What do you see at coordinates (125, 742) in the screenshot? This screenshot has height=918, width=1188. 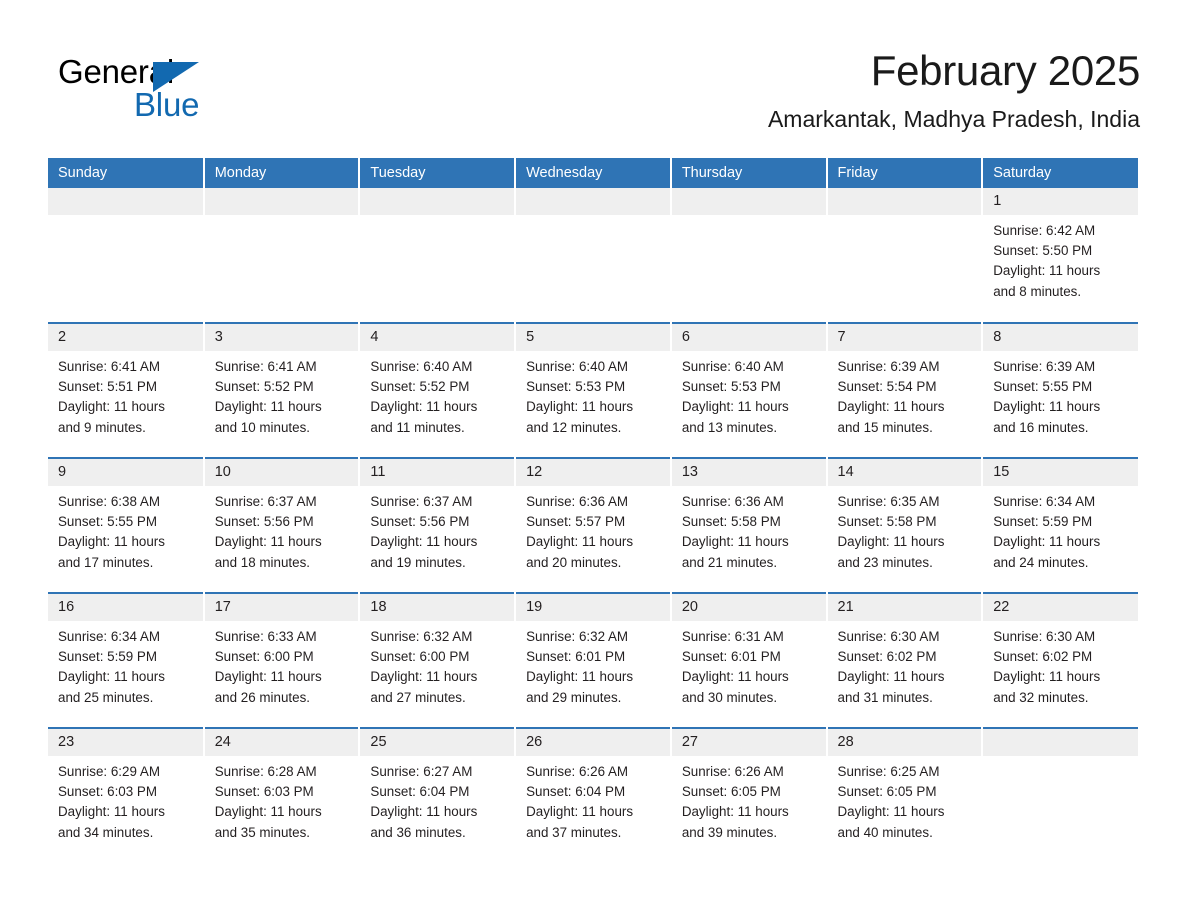 I see `day-number: 23` at bounding box center [125, 742].